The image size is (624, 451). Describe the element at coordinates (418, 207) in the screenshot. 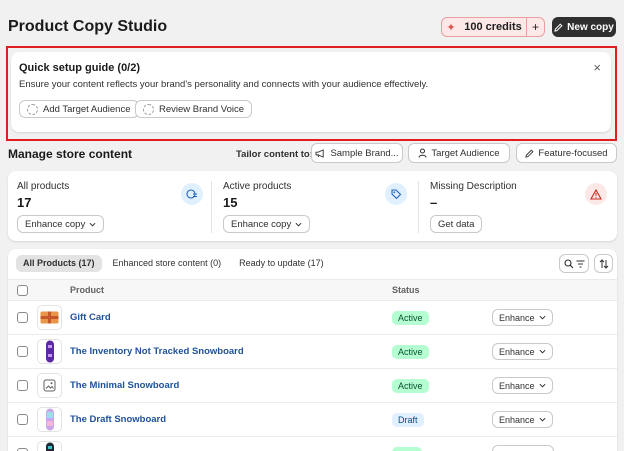

I see `stat-divider` at that location.